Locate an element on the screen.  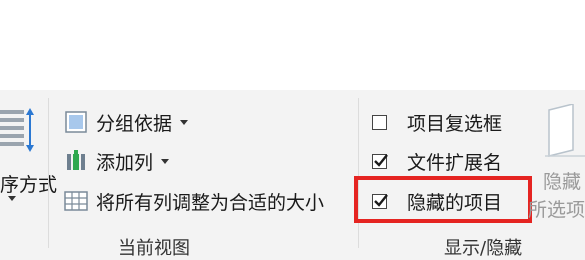
highlight-box is located at coordinates (443, 199).